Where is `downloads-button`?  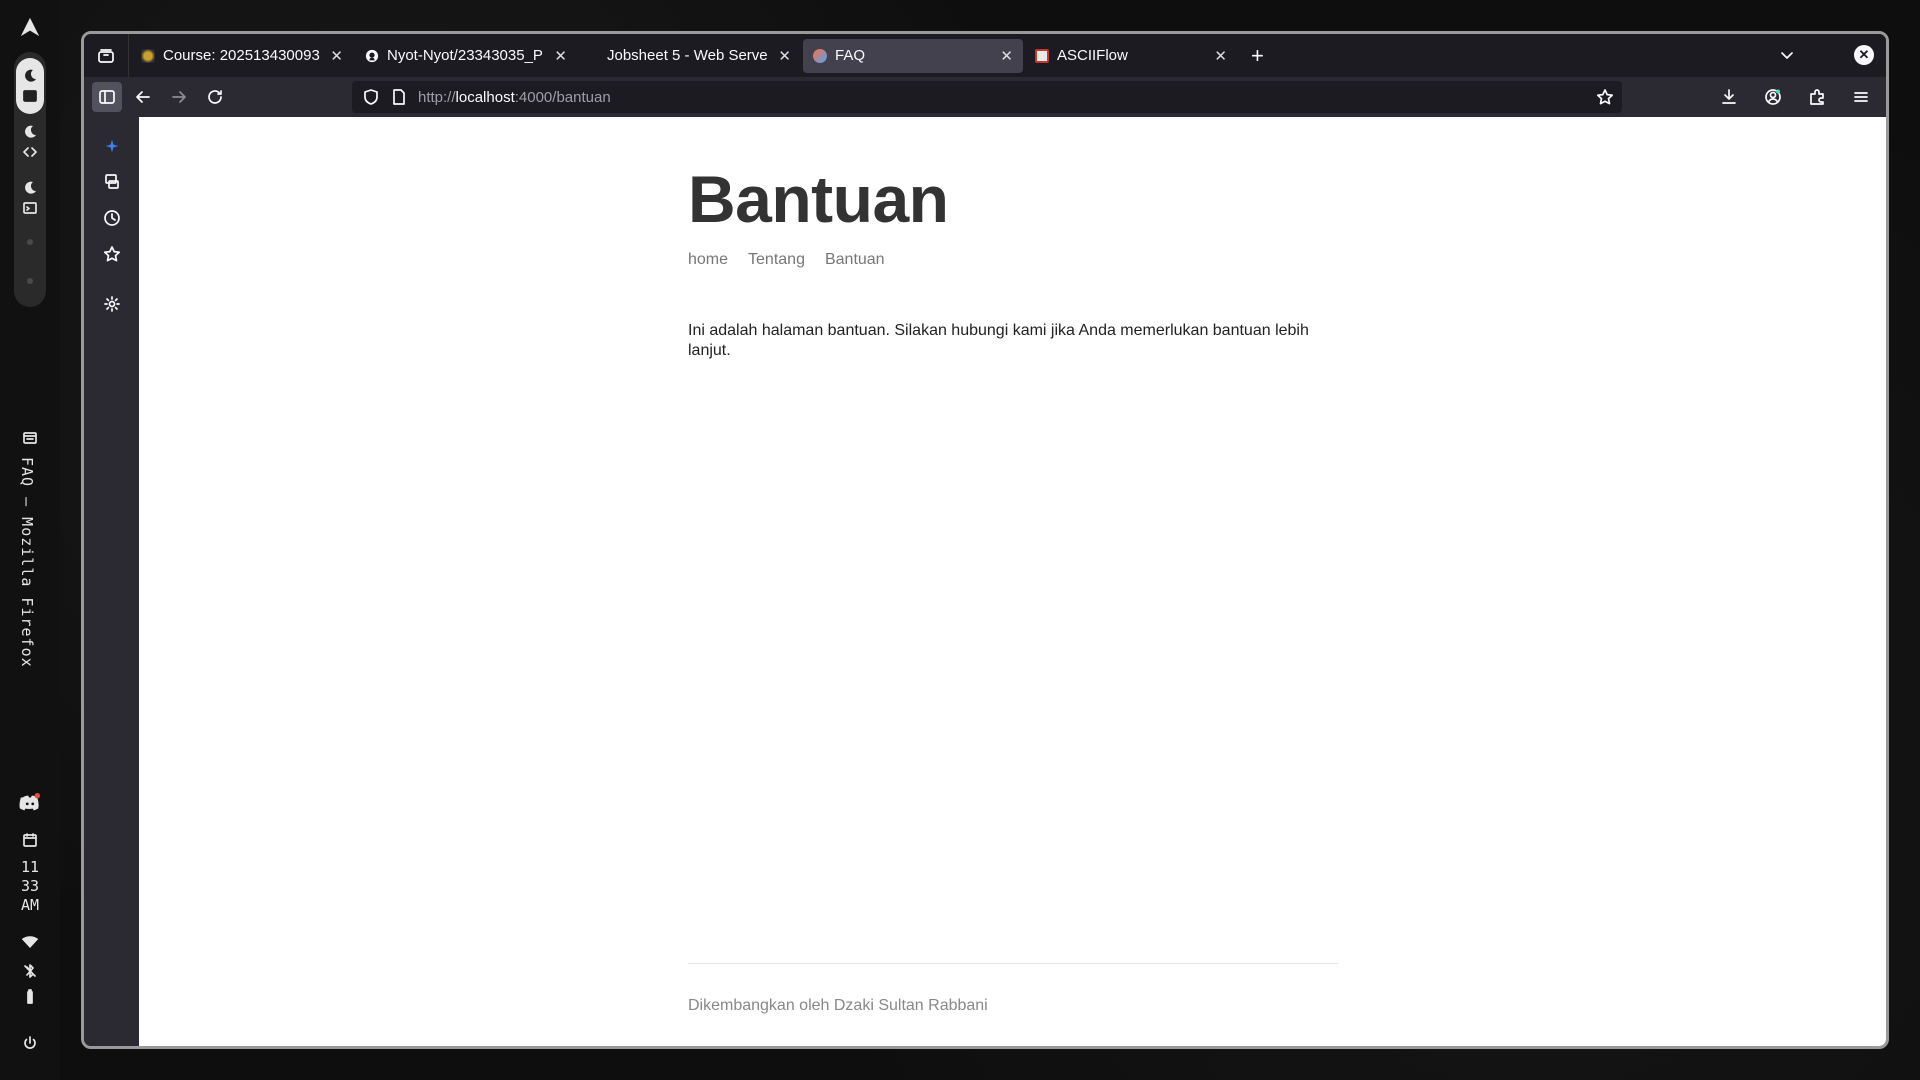
downloads-button is located at coordinates (1729, 97).